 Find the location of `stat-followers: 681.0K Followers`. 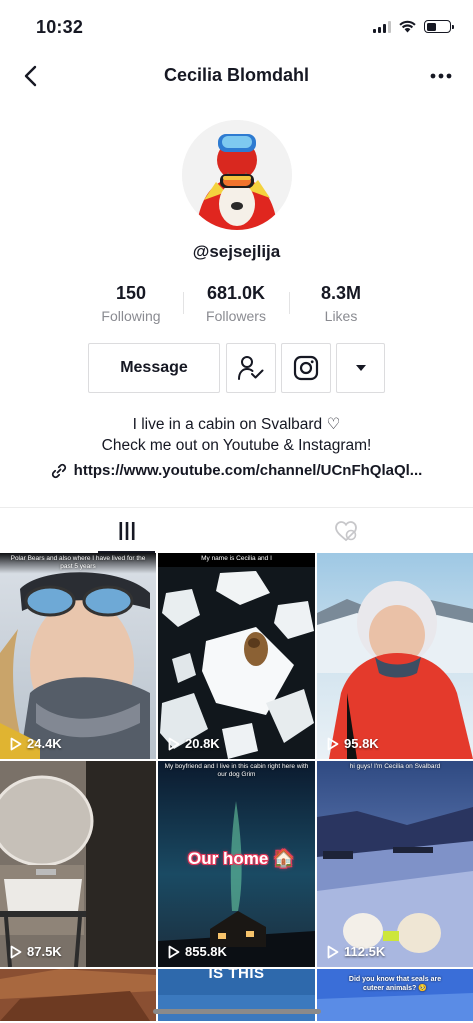

stat-followers: 681.0K Followers is located at coordinates (236, 304).